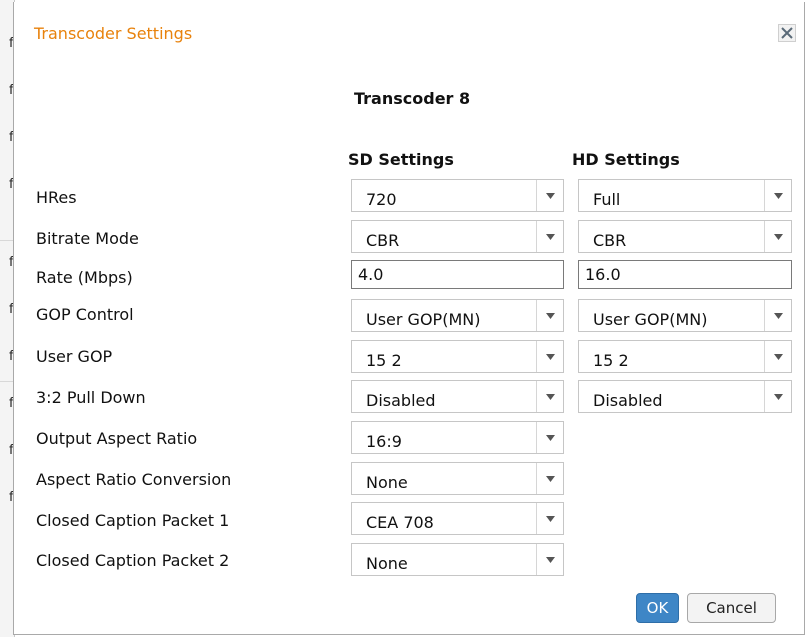 This screenshot has height=637, width=807. Describe the element at coordinates (384, 441) in the screenshot. I see `select-value: 16:9` at that location.